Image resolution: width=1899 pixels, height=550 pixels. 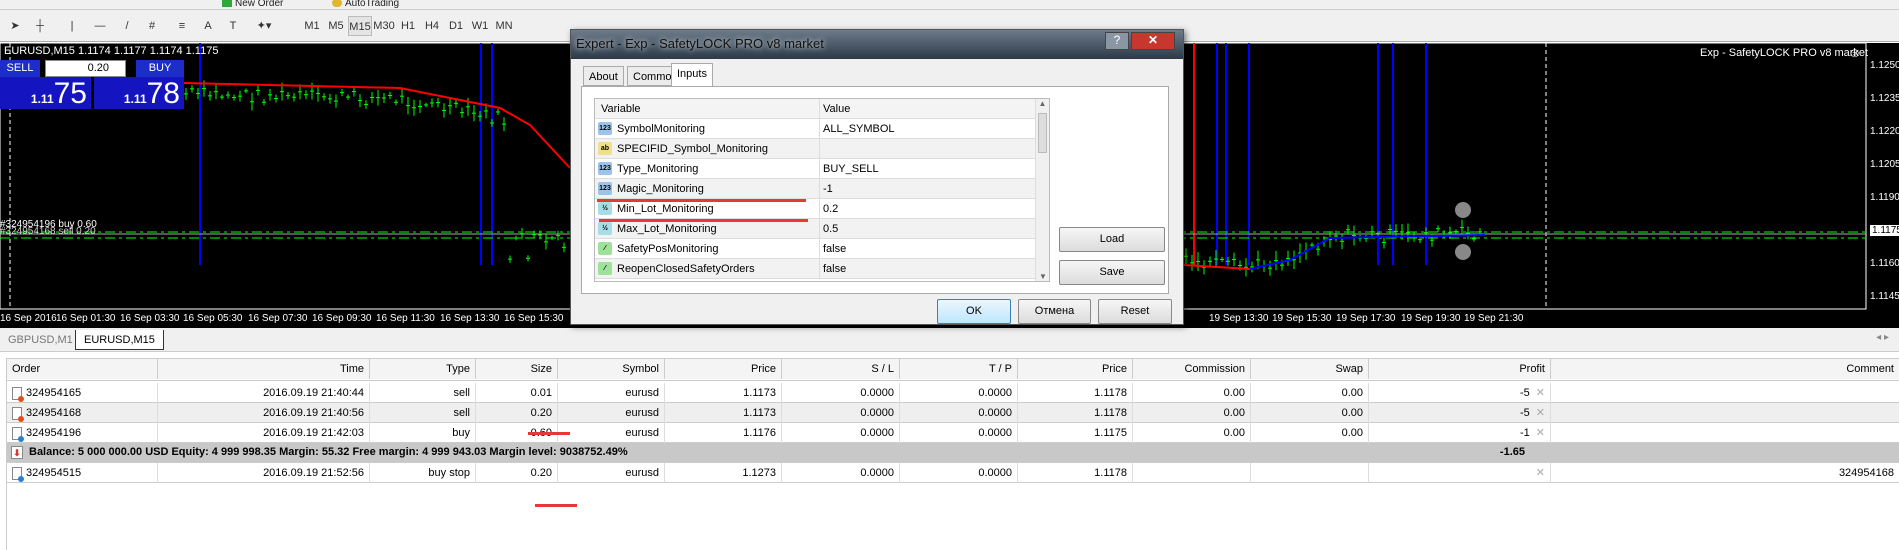 What do you see at coordinates (815, 149) in the screenshot?
I see `input-row: ab SPECIFID_Symbol_Monitoring` at bounding box center [815, 149].